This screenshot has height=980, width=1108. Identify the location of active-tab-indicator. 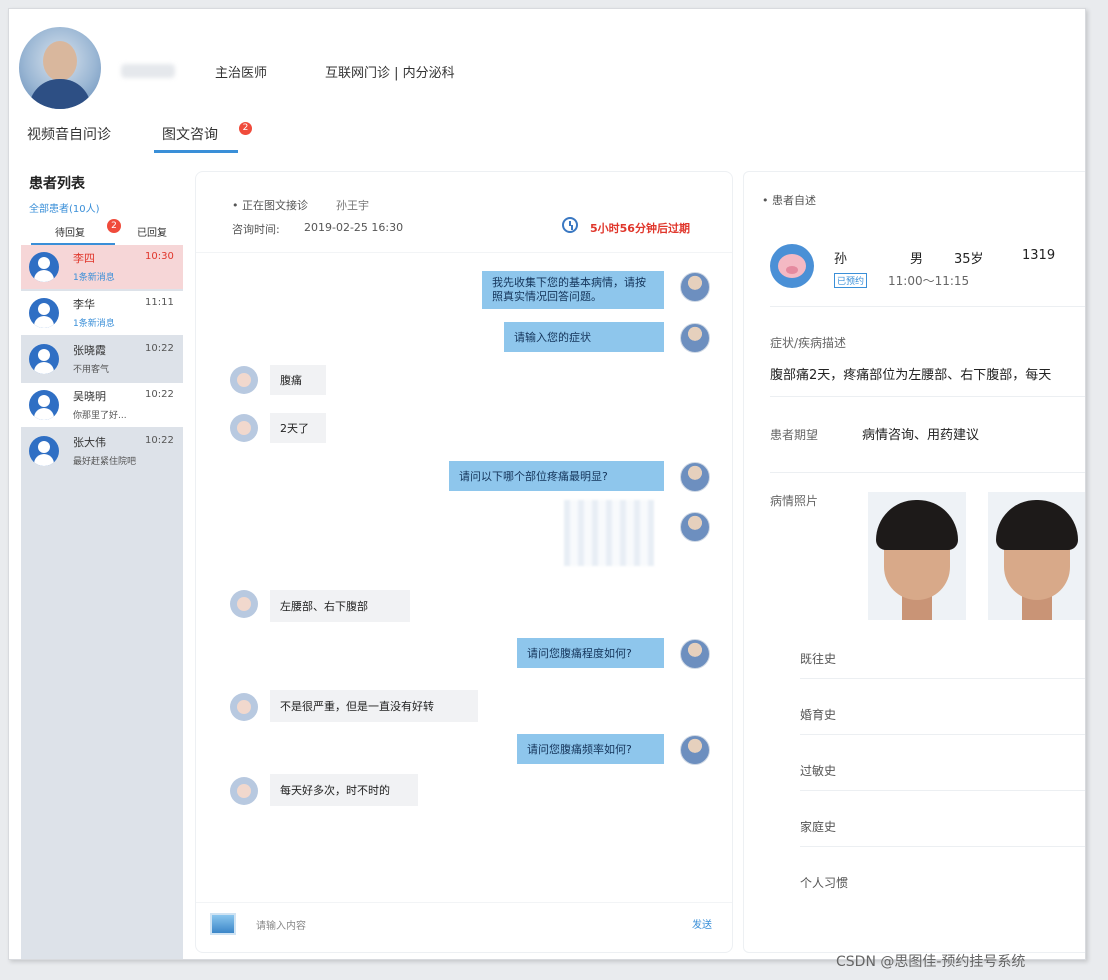
(196, 151).